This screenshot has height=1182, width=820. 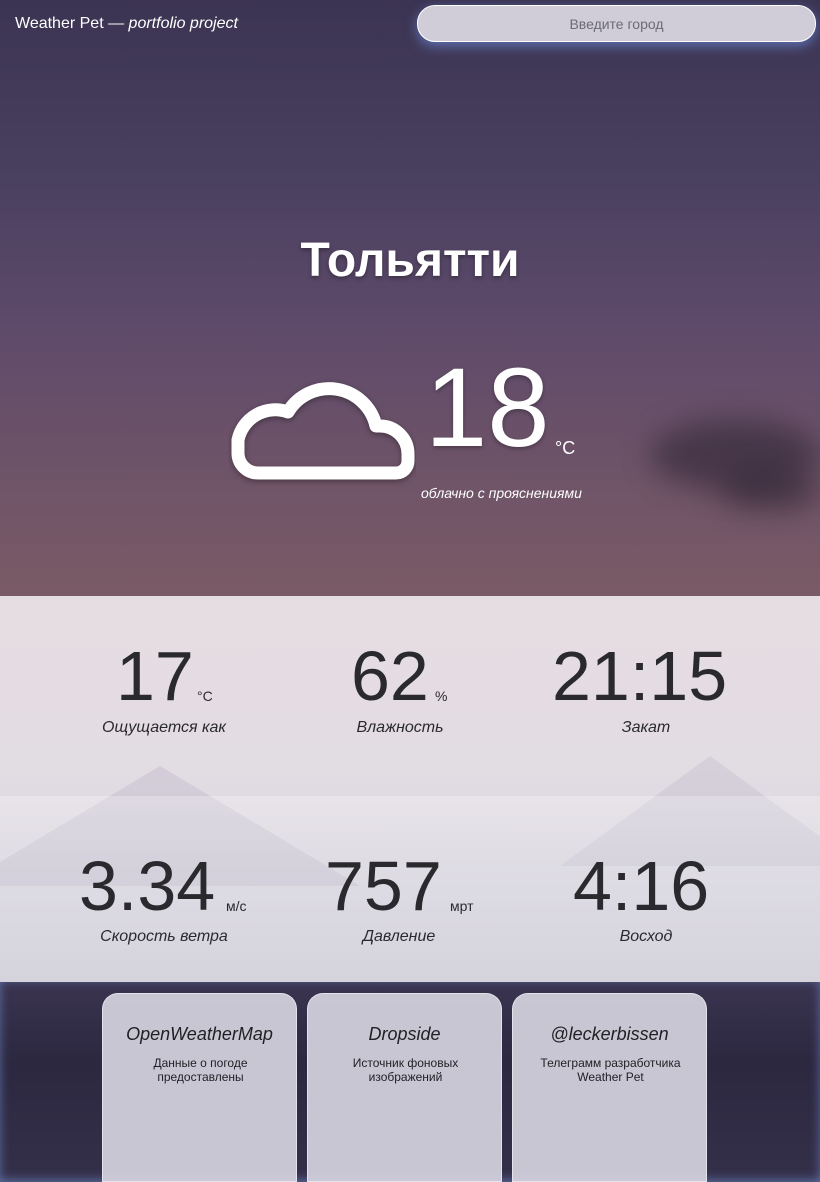 I want to click on sunrise-label: Восход, so click(x=646, y=936).